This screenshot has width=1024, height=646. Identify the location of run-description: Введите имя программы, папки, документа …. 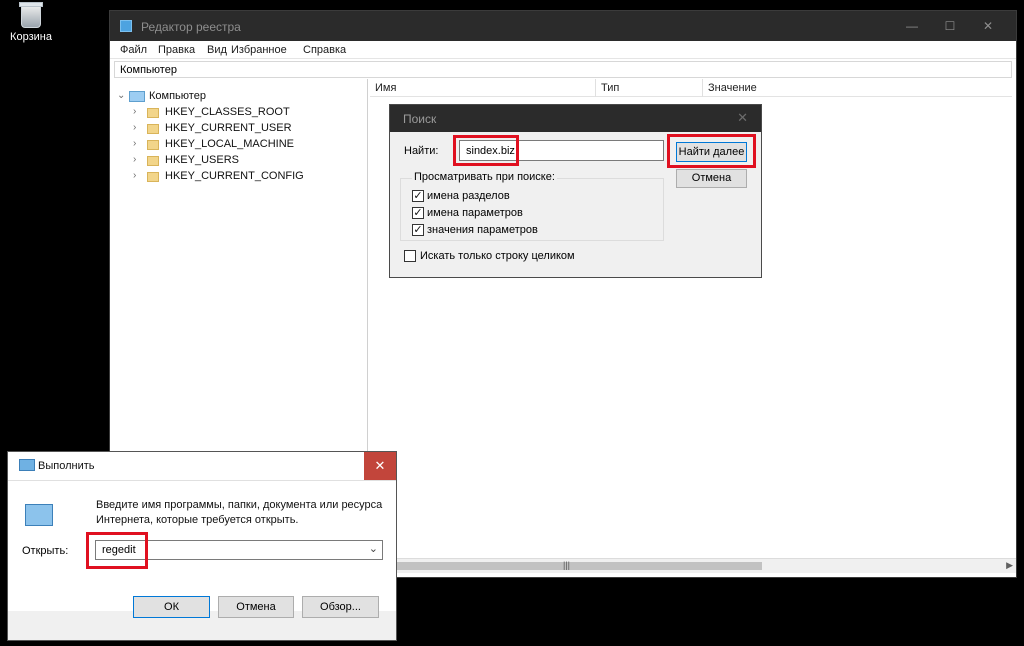
(239, 512).